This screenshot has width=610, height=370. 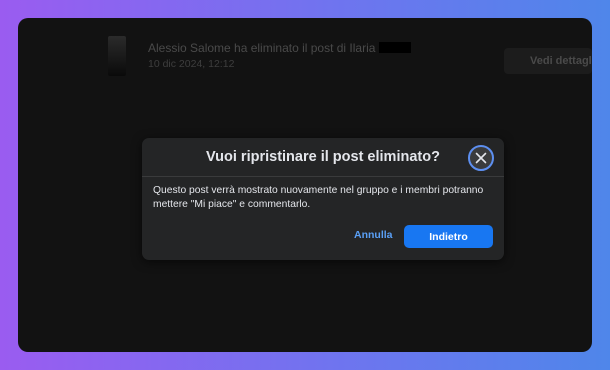 I want to click on activity-date: 10 dic 2024, 12:12, so click(x=191, y=64).